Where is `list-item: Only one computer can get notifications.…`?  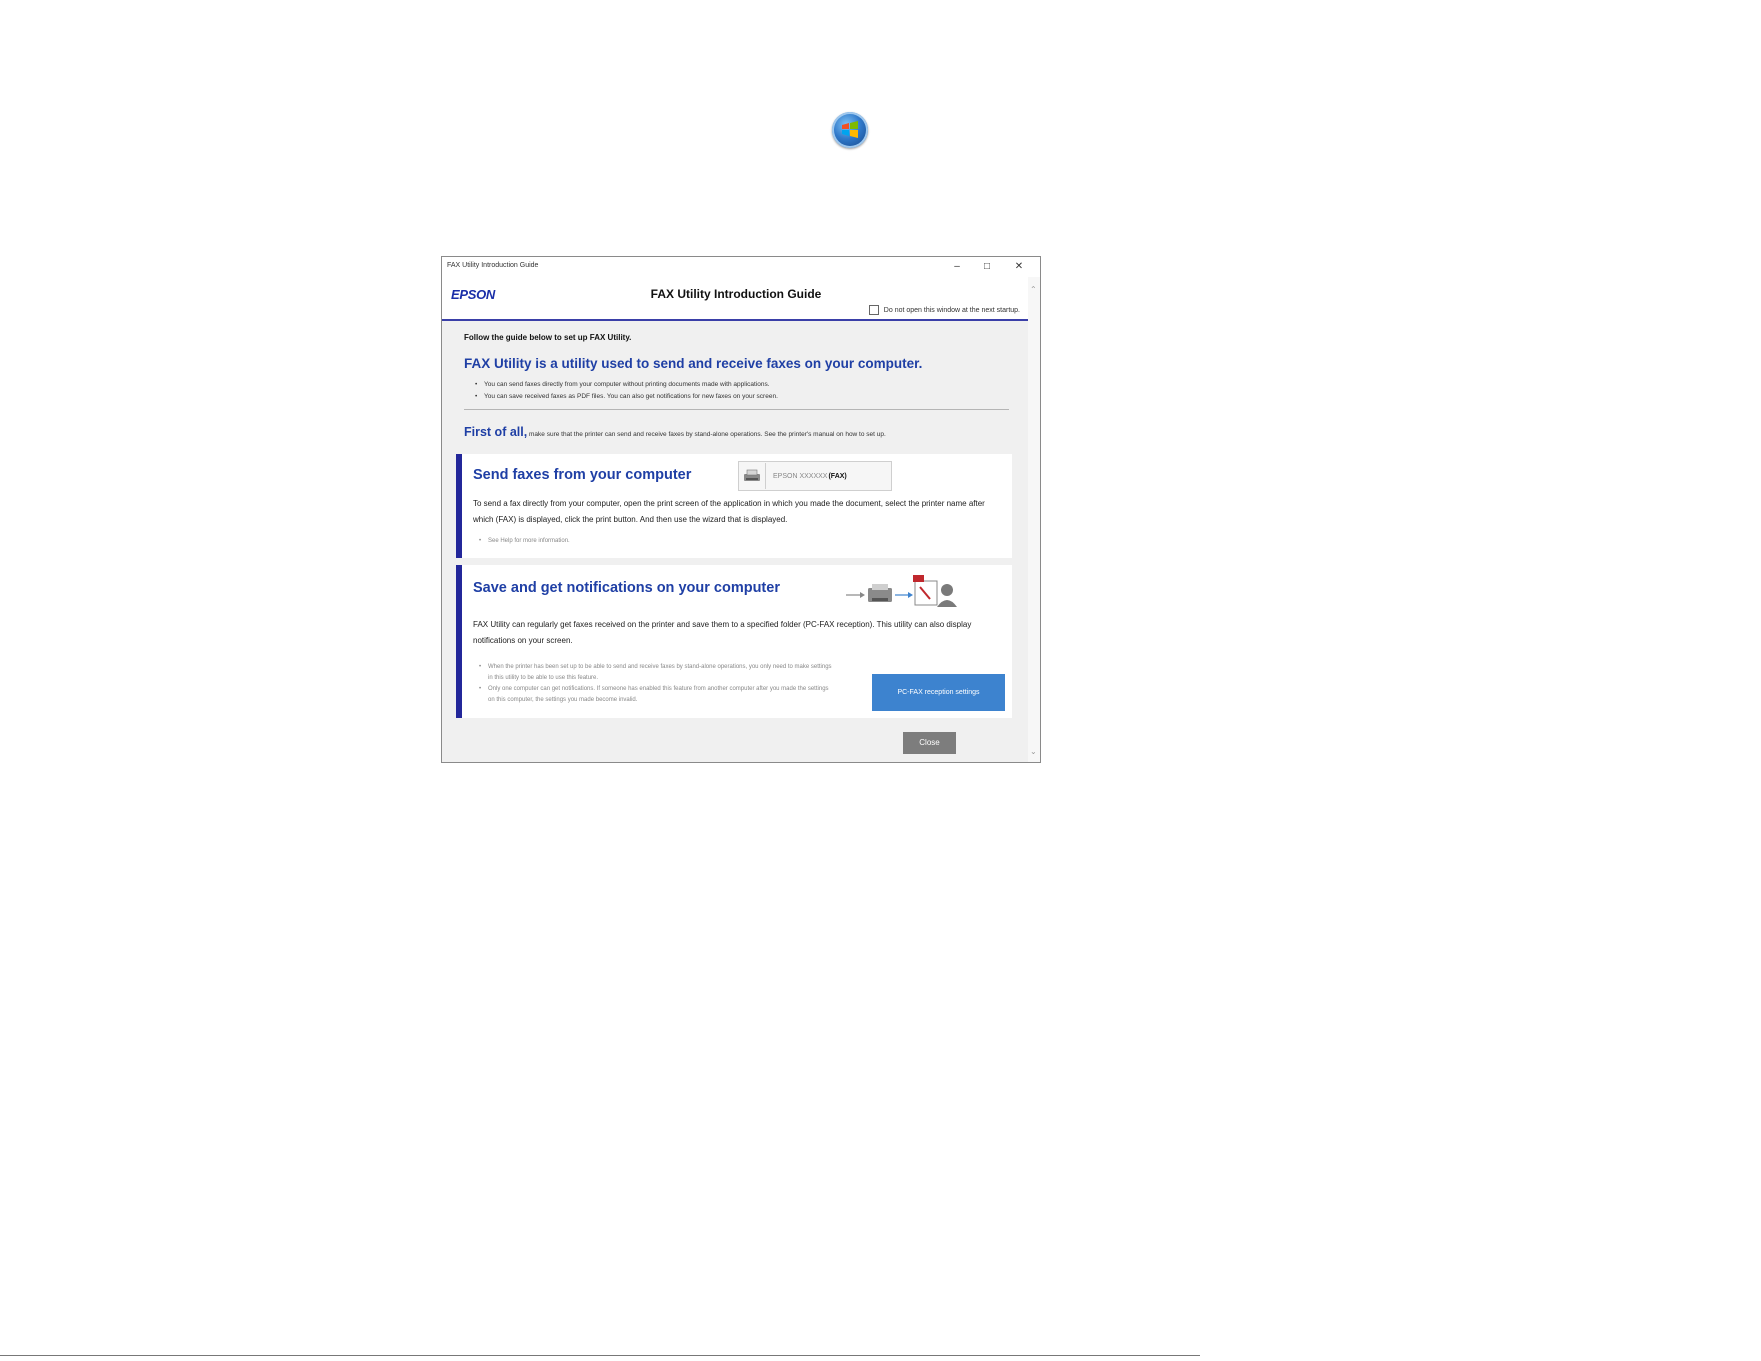
list-item: Only one computer can get notifications.… is located at coordinates (657, 695).